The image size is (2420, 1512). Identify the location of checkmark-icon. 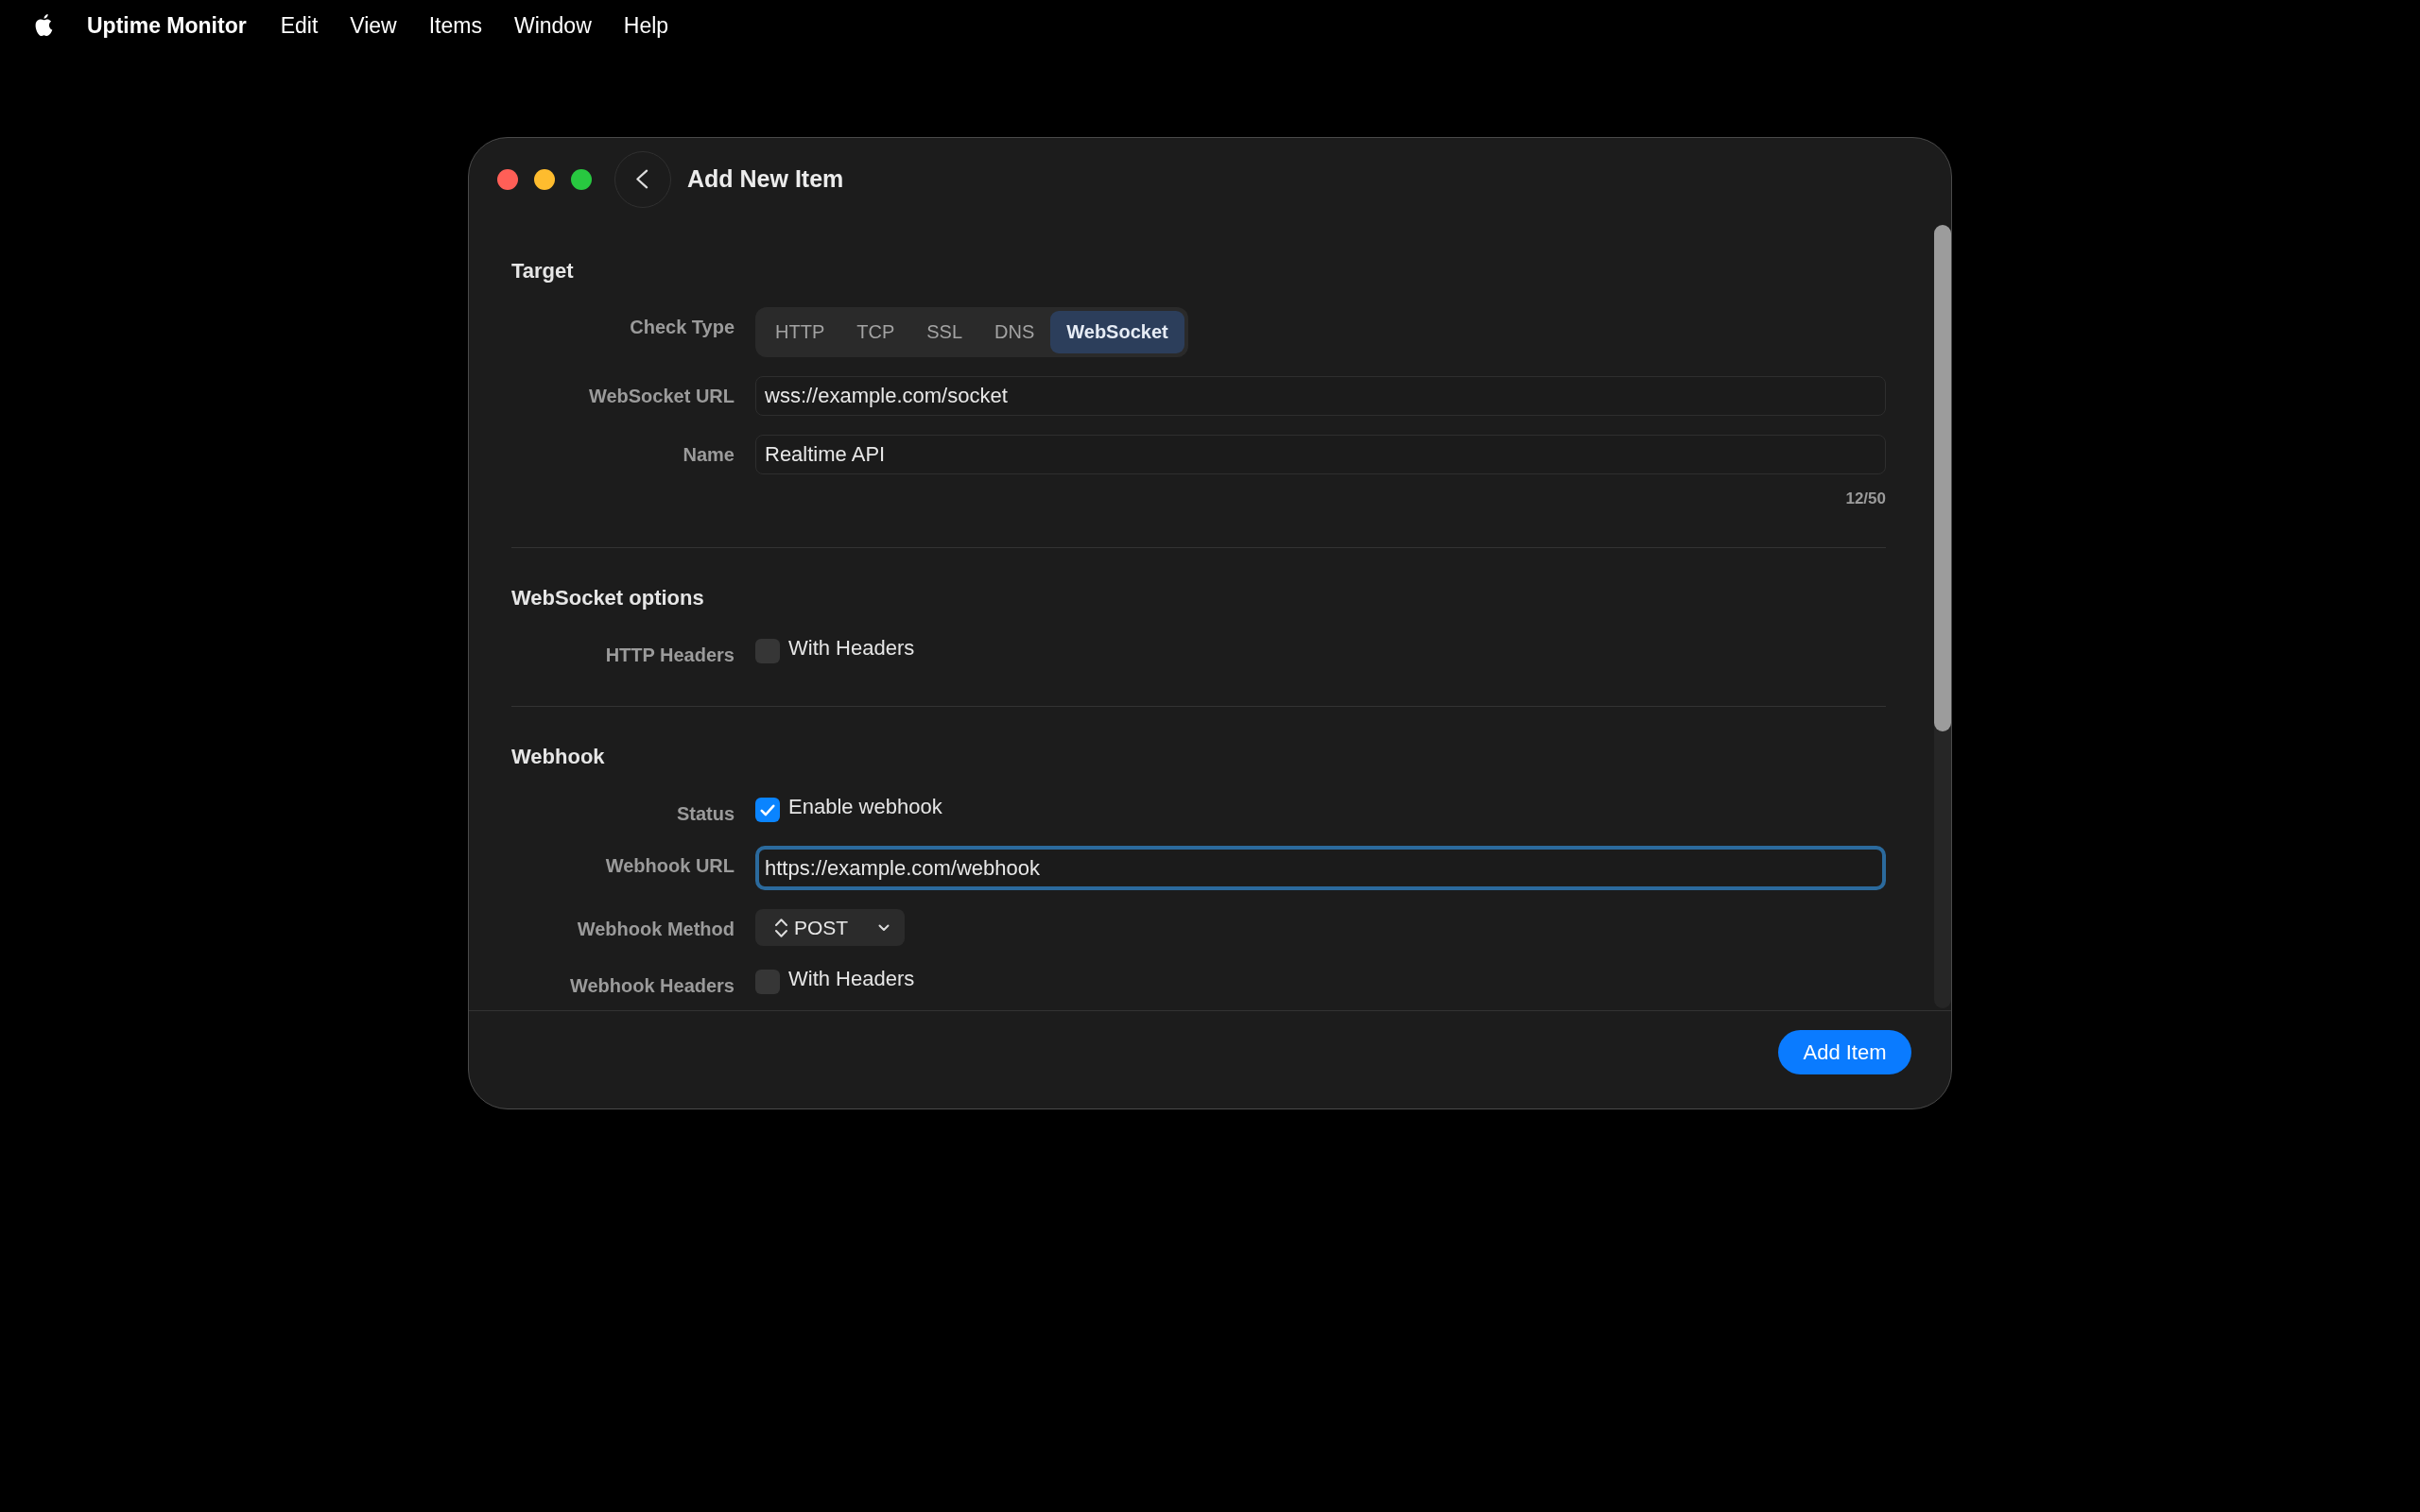
(767, 809).